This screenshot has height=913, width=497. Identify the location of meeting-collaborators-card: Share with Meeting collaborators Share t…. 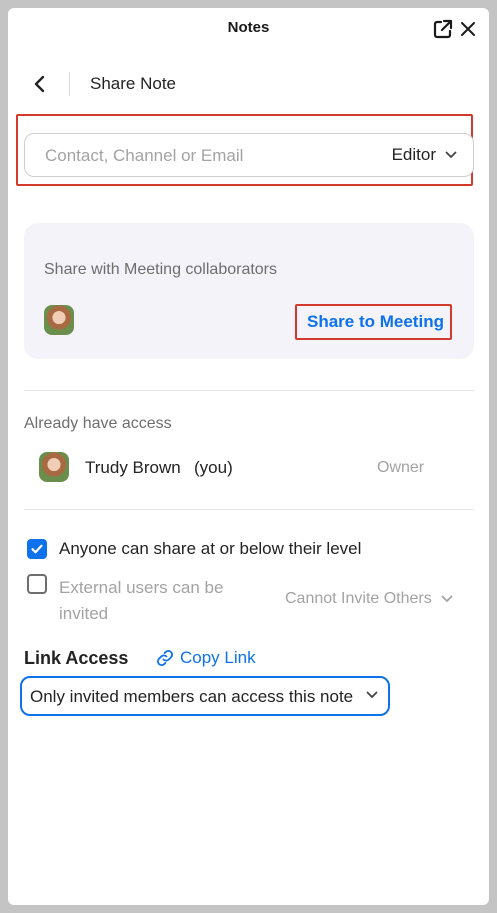
(249, 291).